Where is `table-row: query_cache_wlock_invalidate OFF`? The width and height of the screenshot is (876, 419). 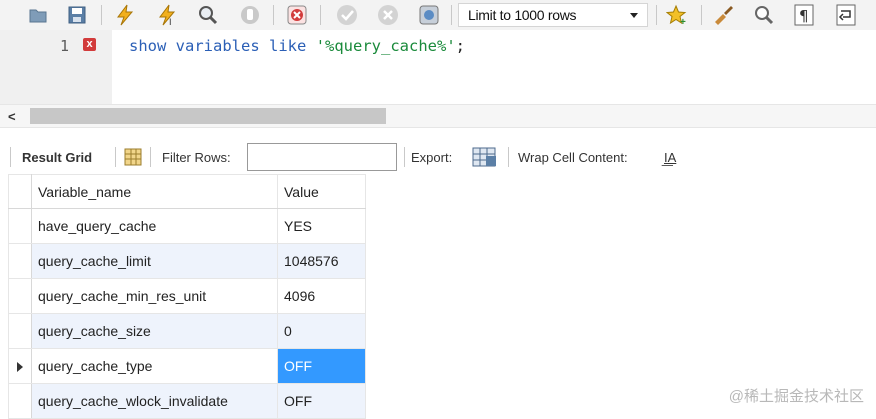
table-row: query_cache_wlock_invalidate OFF is located at coordinates (187, 401).